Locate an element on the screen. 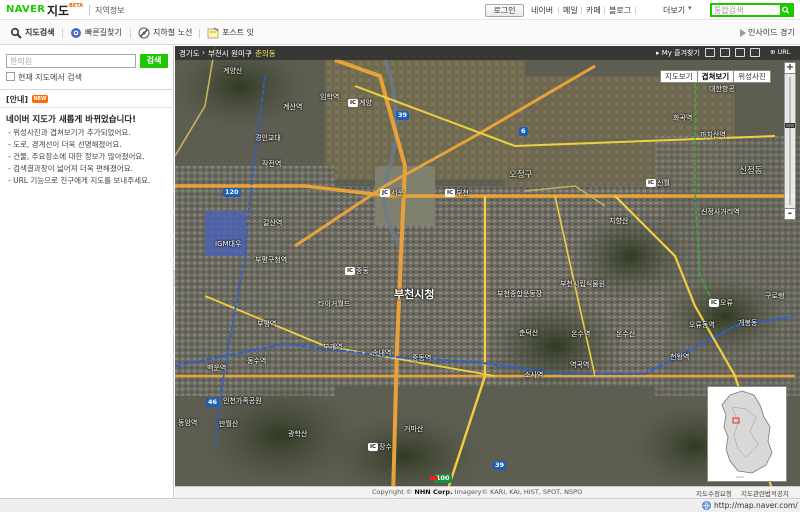  map-label-mountain: 광학산 is located at coordinates (297, 434).